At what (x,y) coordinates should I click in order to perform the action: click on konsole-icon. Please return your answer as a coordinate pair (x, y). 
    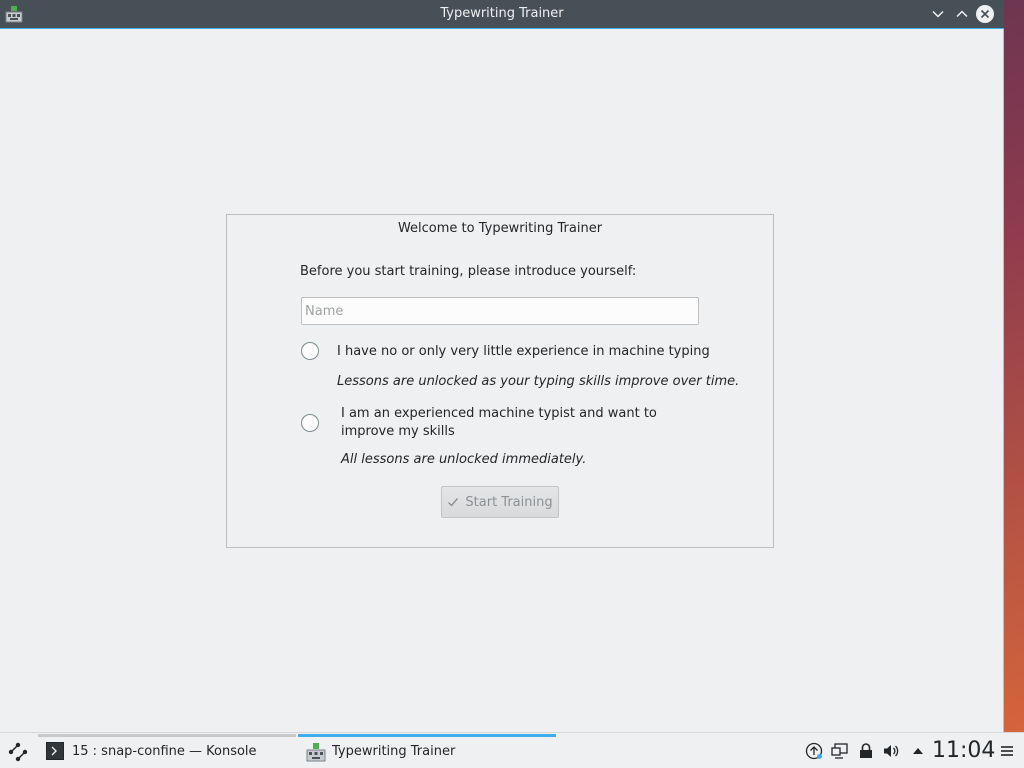
    Looking at the image, I should click on (55, 751).